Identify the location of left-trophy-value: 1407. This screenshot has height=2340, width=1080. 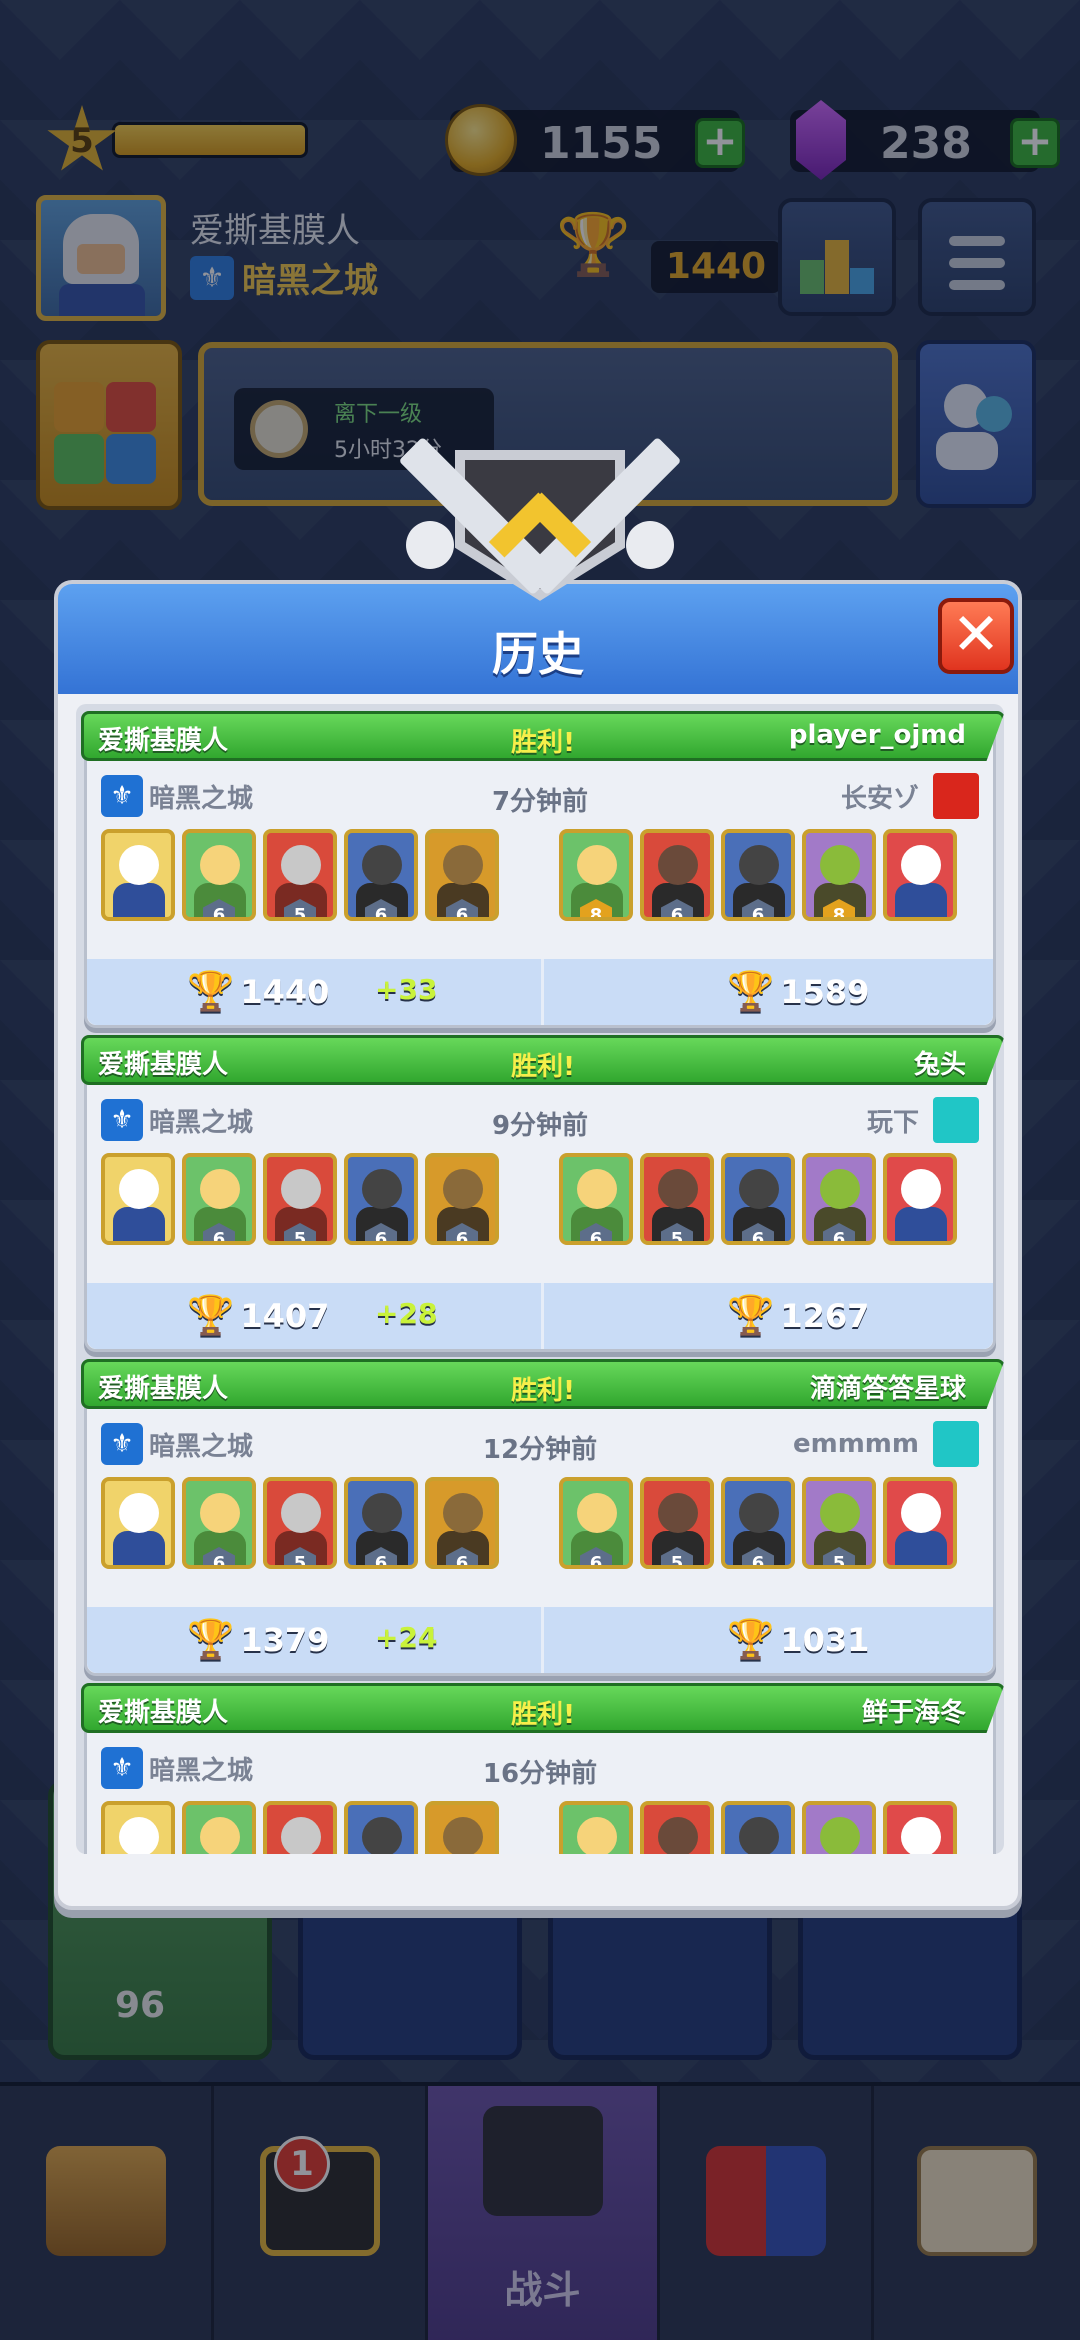
(285, 1315).